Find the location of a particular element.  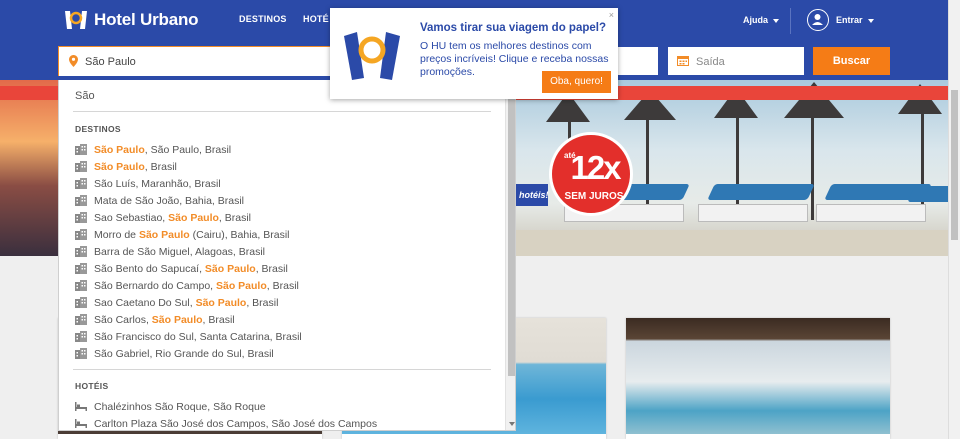

suggestion-destination: Sao Caetano Do Sul, São Paulo, Brasil is located at coordinates (176, 302).